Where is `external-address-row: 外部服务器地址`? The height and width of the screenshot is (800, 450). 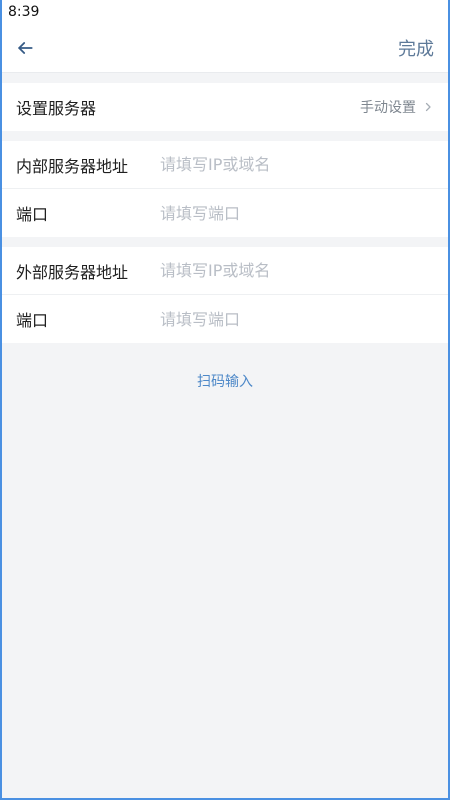 external-address-row: 外部服务器地址 is located at coordinates (225, 271).